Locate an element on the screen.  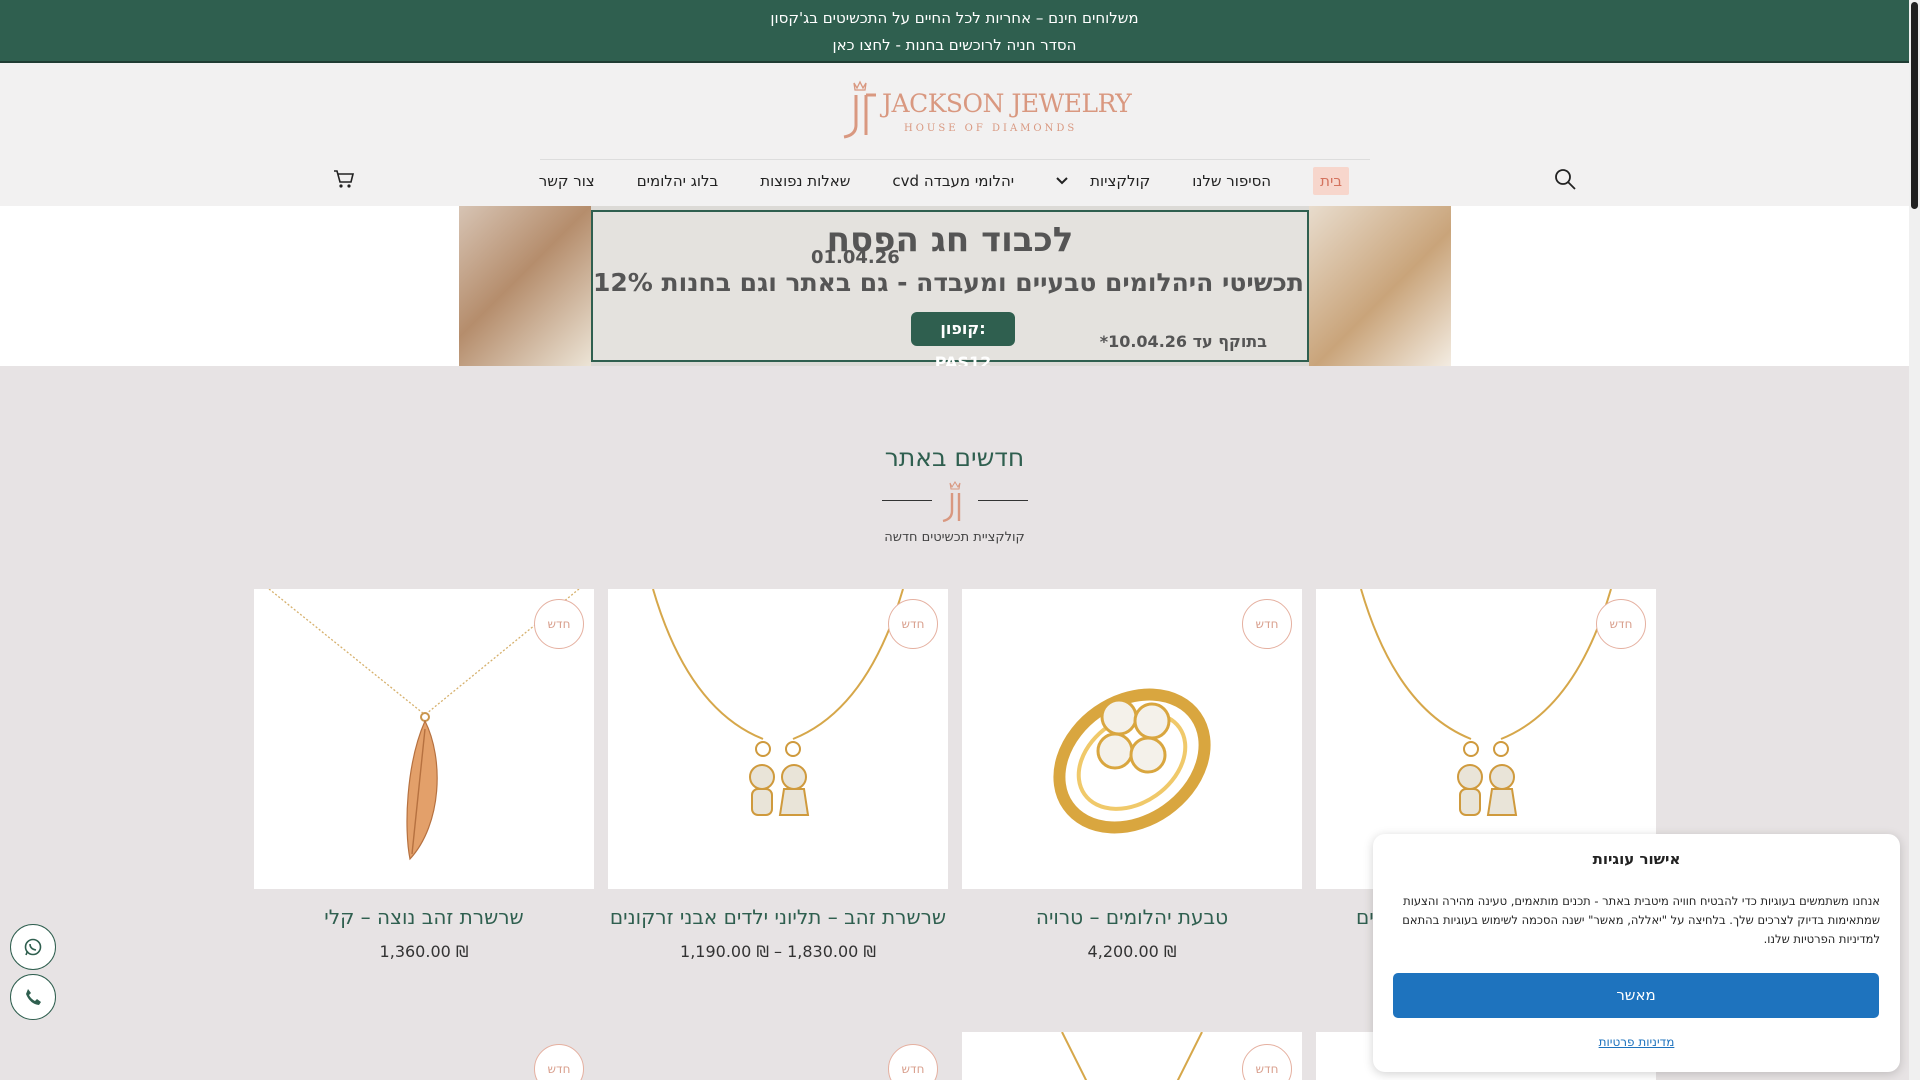
banner-title: לכבוד חג הפסח is located at coordinates (950, 240).